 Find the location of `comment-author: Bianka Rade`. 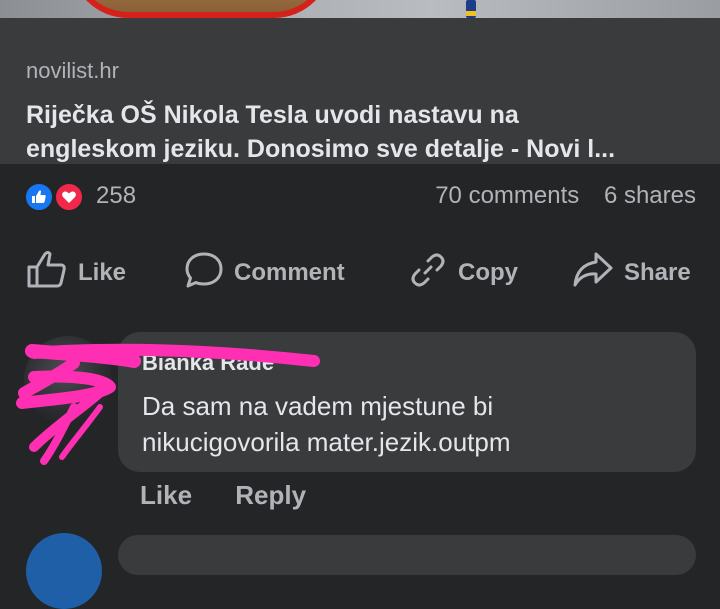

comment-author: Bianka Rade is located at coordinates (208, 363).